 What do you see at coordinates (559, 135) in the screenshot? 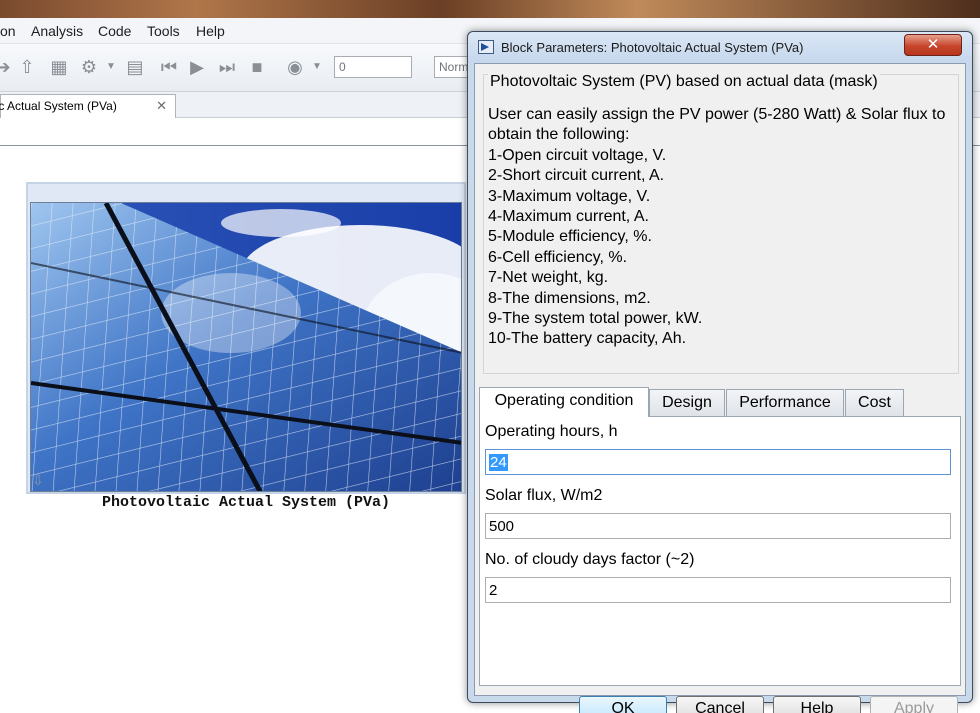
I see `description-line: obtain the following:` at bounding box center [559, 135].